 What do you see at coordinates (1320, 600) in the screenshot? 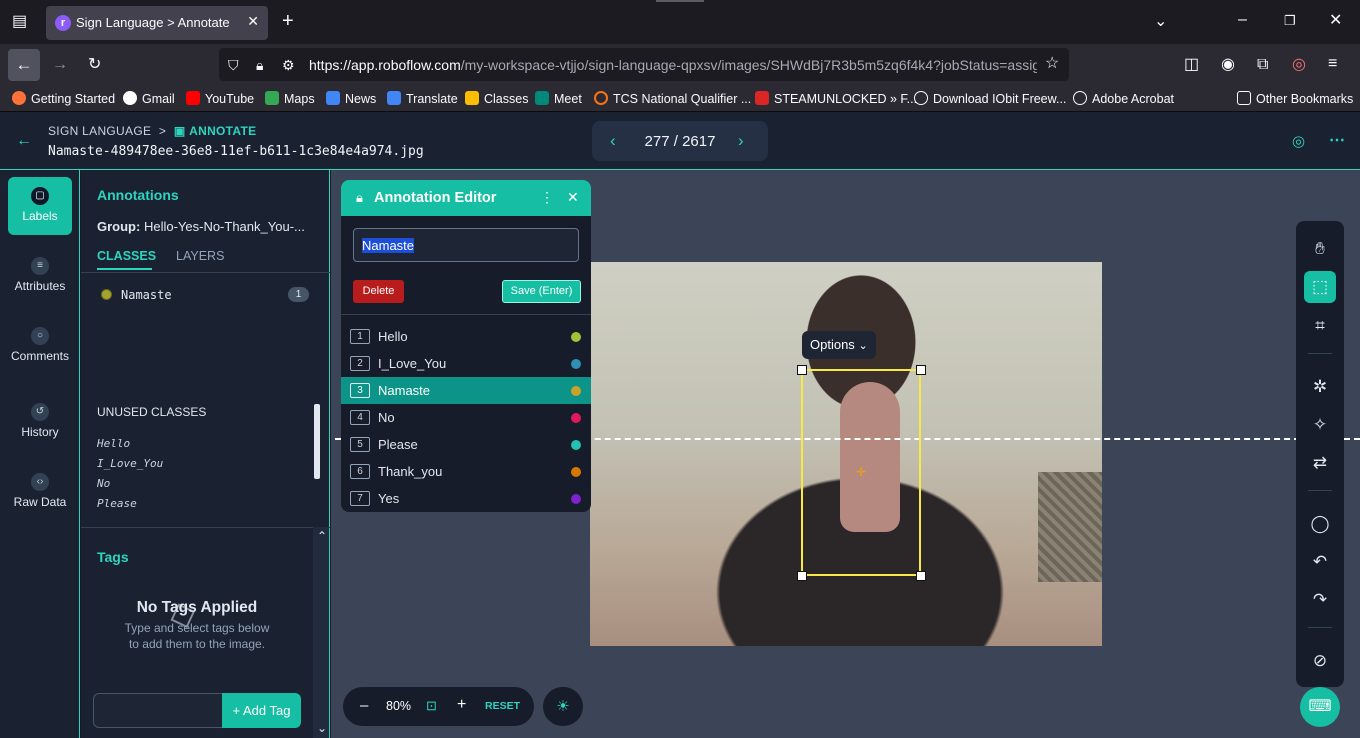
I see `redo-icon: ↷` at bounding box center [1320, 600].